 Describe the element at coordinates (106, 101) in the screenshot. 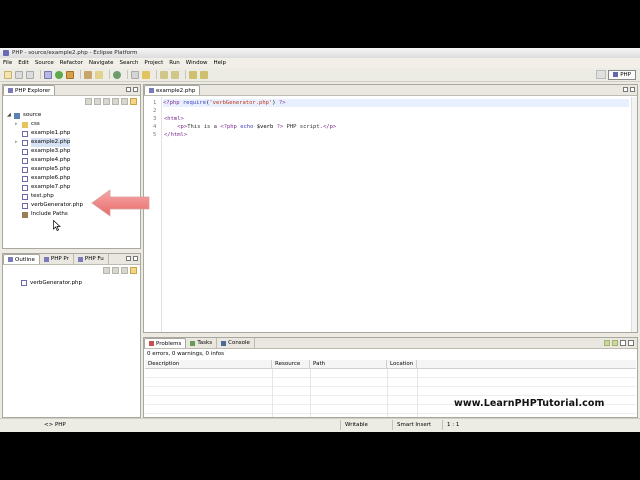

I see `up-icon` at that location.